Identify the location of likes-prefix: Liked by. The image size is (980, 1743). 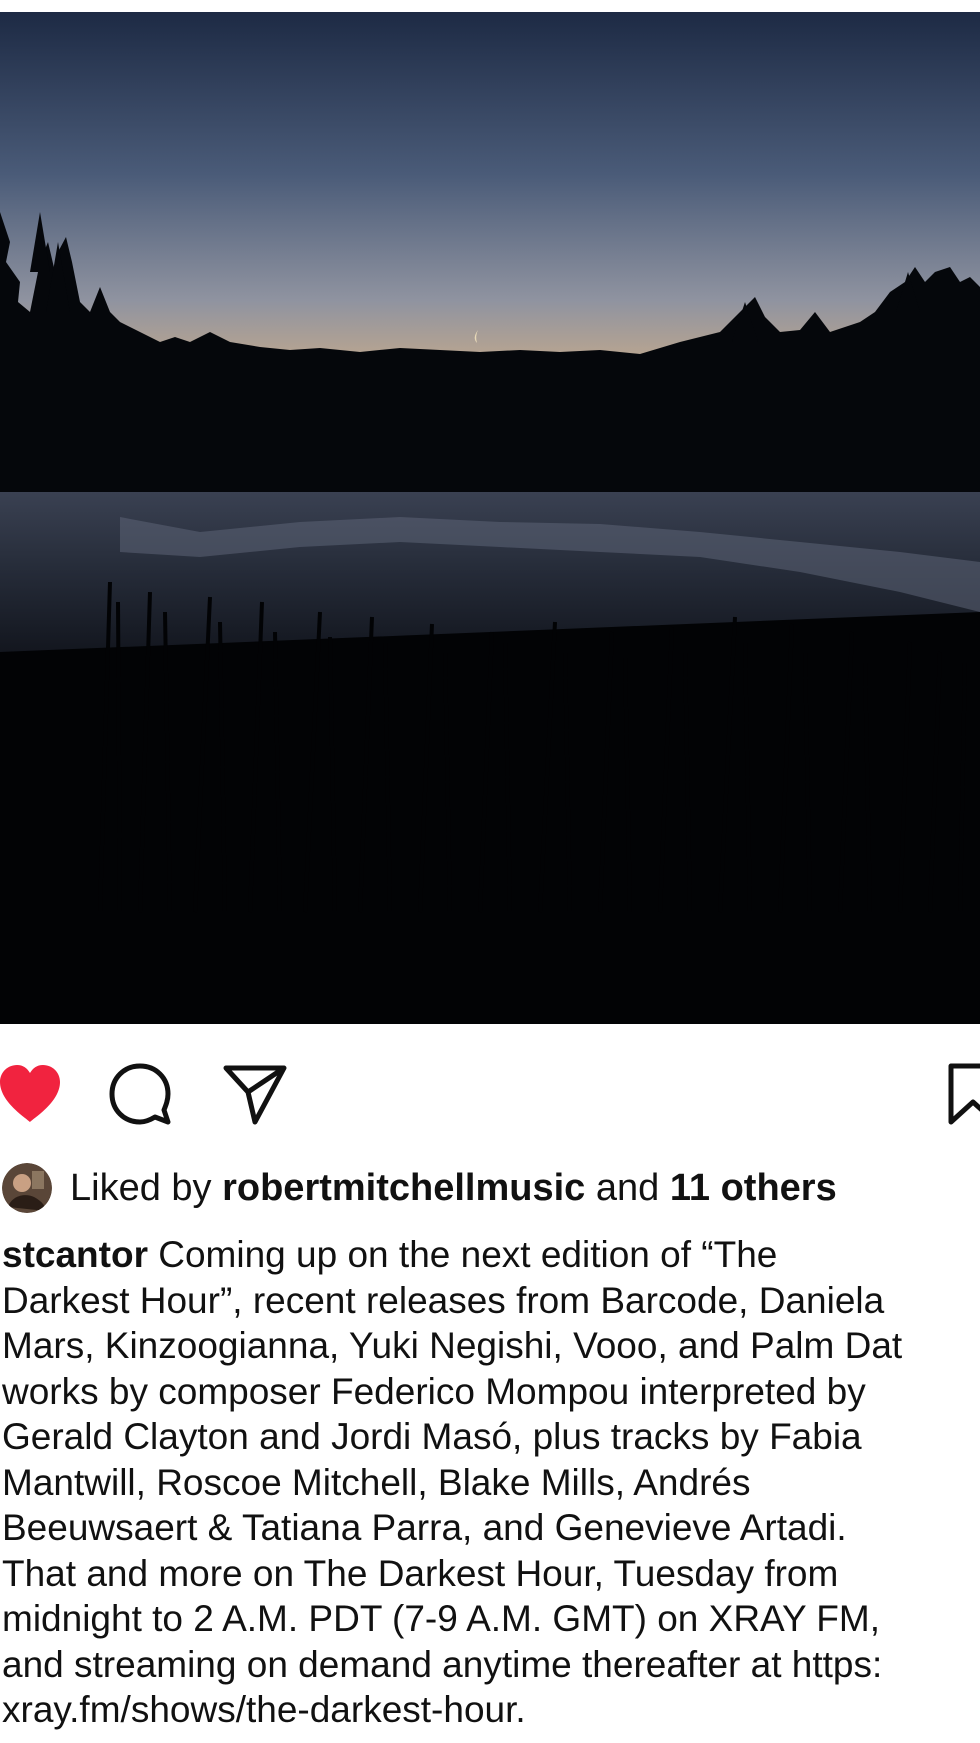
(146, 1187).